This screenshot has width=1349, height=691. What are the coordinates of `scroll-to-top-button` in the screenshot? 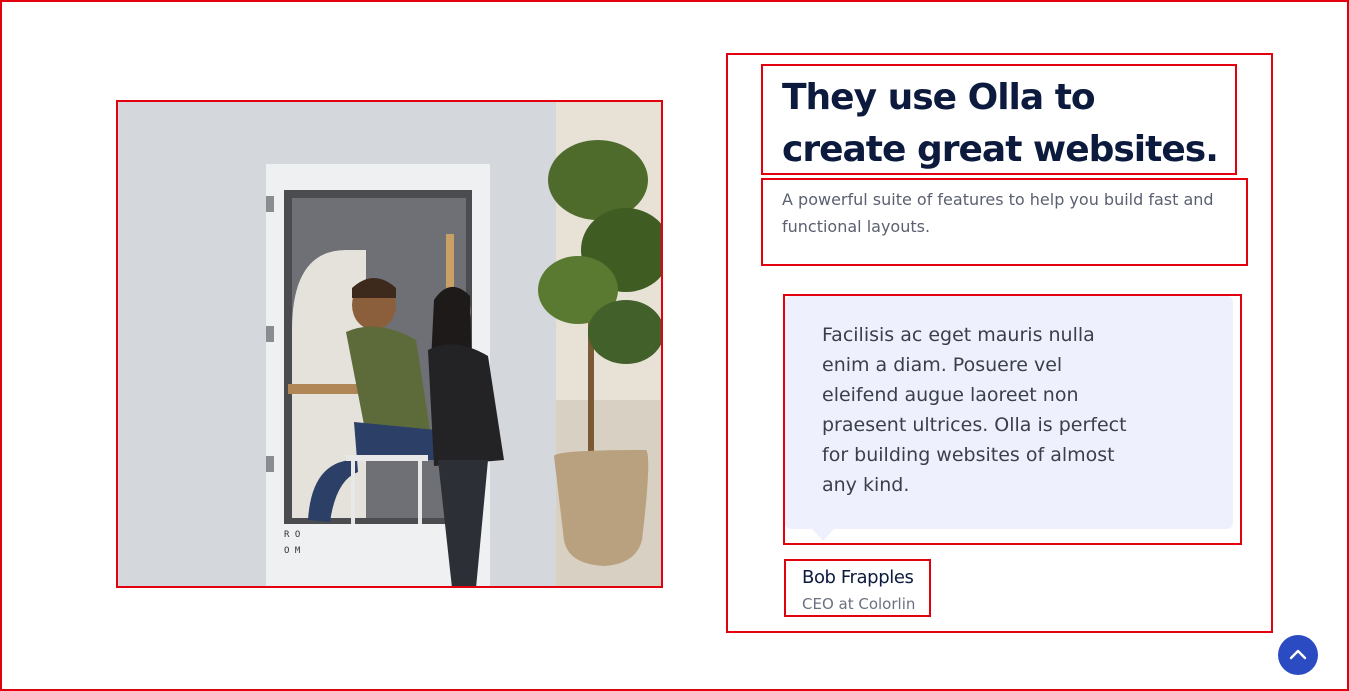 It's located at (1298, 655).